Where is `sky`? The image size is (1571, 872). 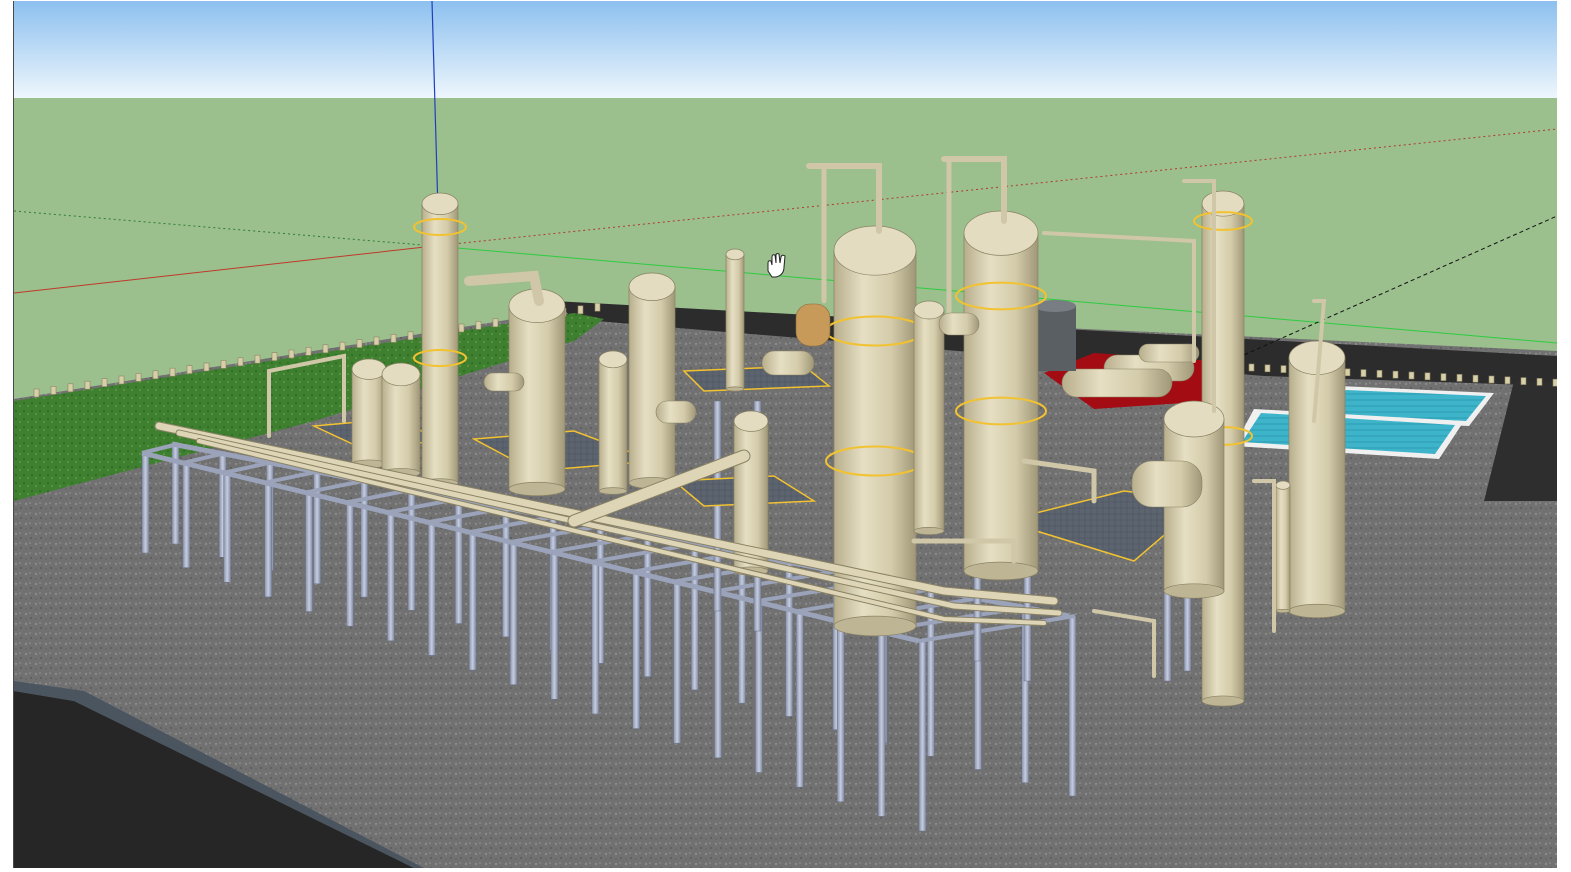
sky is located at coordinates (785, 49).